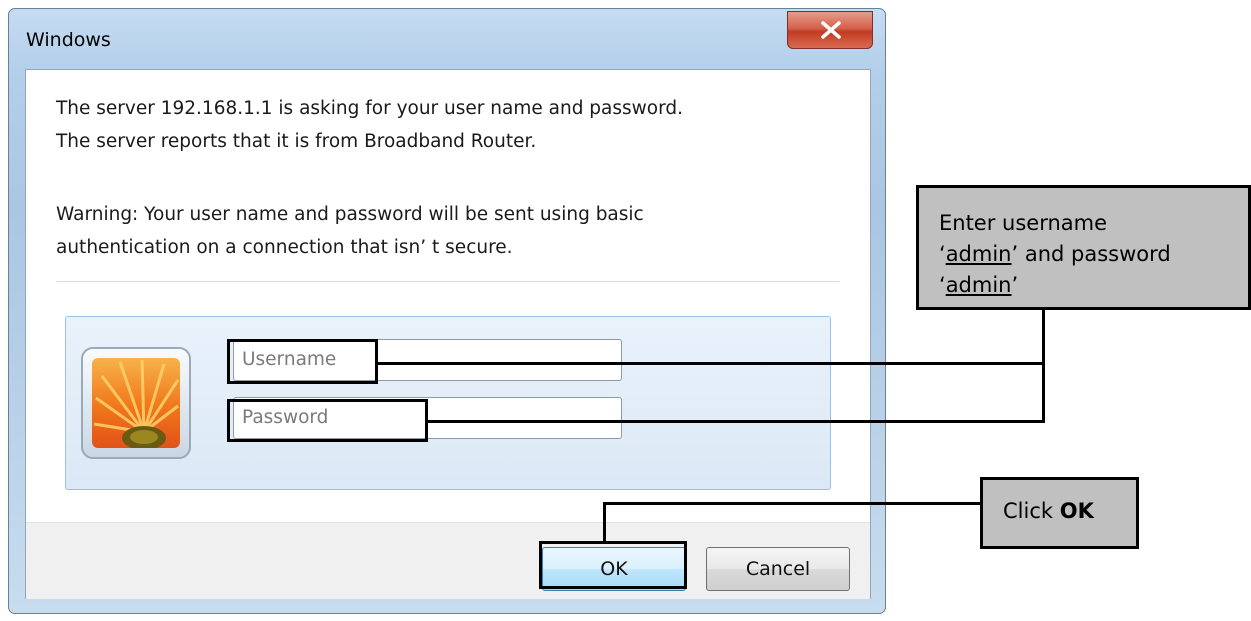 The image size is (1251, 621). Describe the element at coordinates (942, 285) in the screenshot. I see `quote-open-2: ‘` at that location.